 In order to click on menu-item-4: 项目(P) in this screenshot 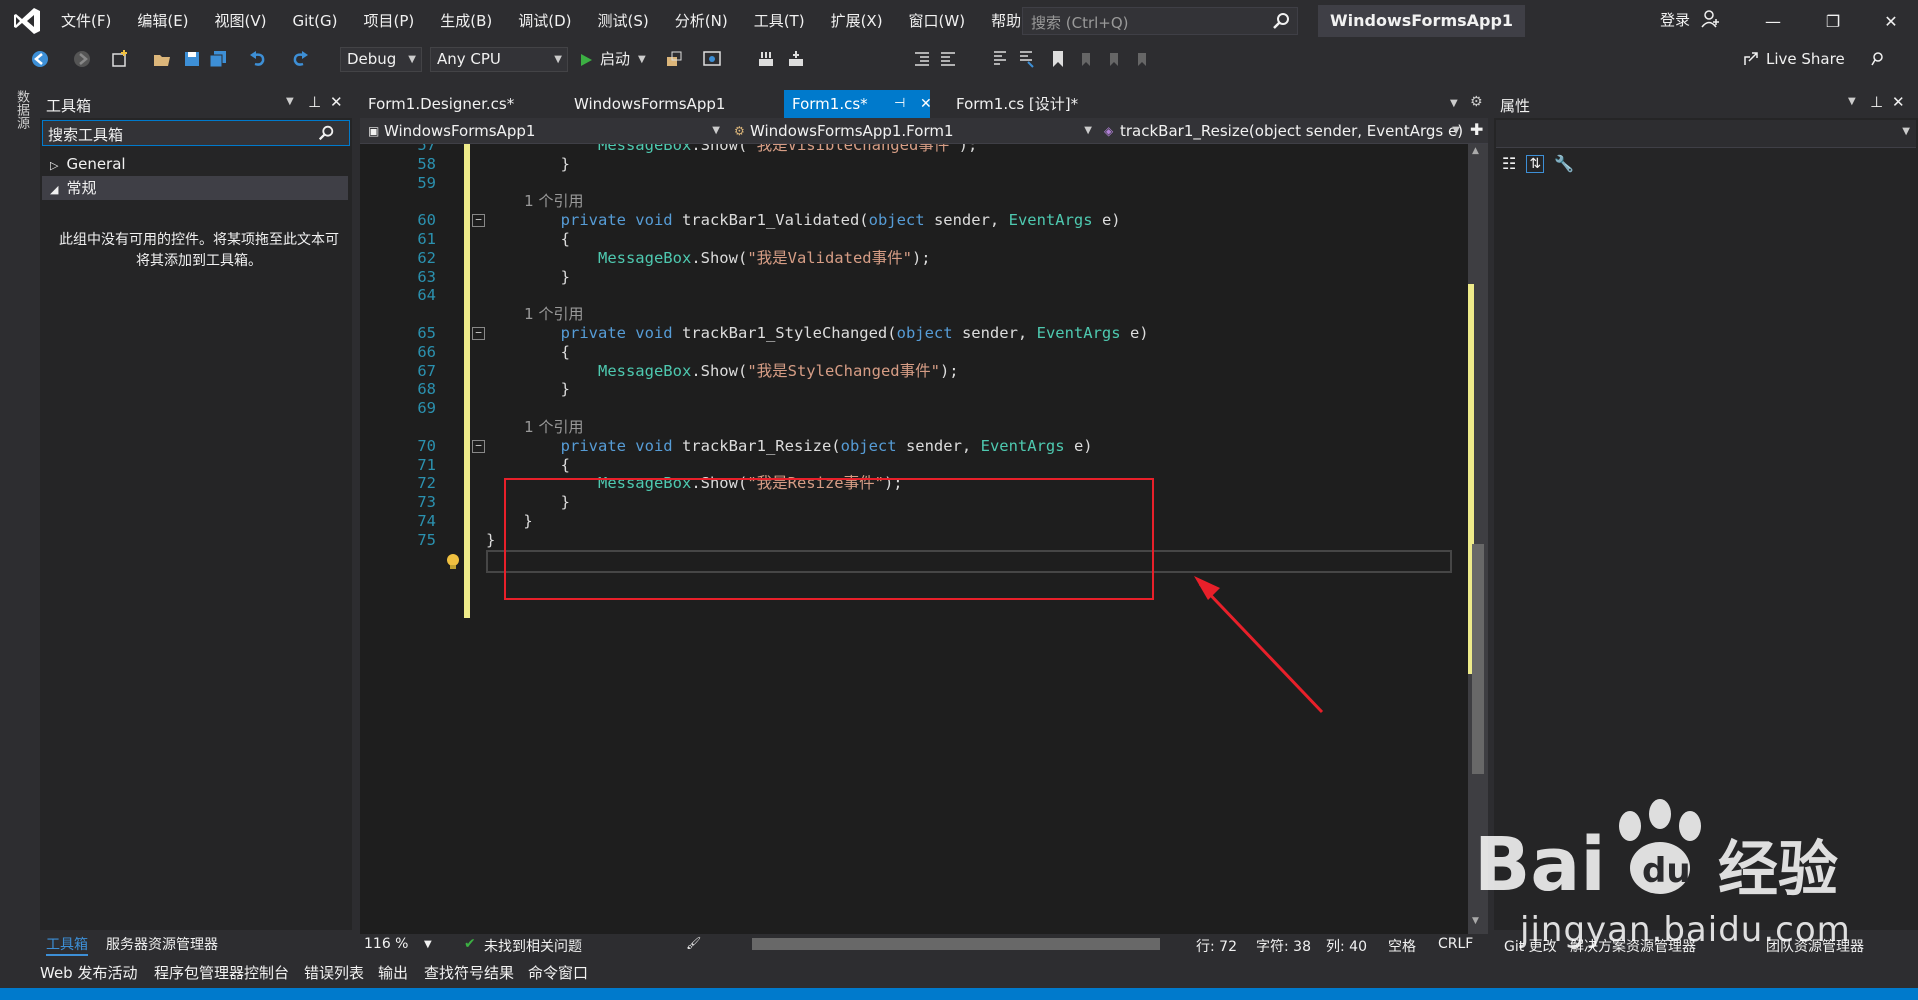, I will do `click(389, 21)`.